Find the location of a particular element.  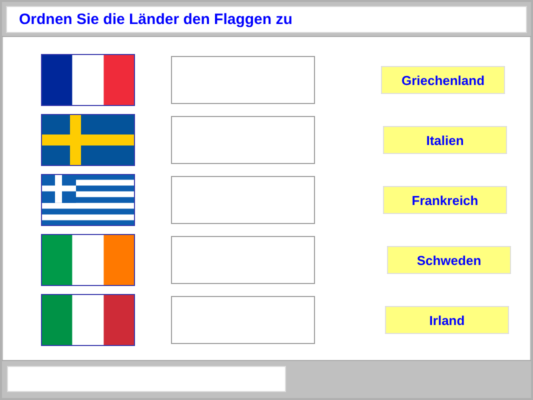

country-button: Frankreich is located at coordinates (445, 200).